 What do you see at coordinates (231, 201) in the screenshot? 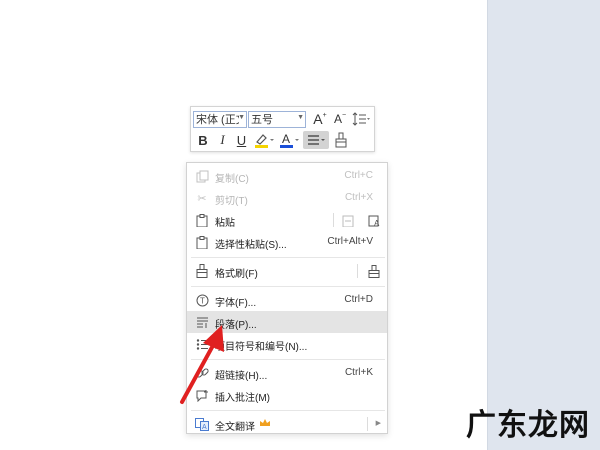
I see `menu-item-label: 剪切(T)` at bounding box center [231, 201].